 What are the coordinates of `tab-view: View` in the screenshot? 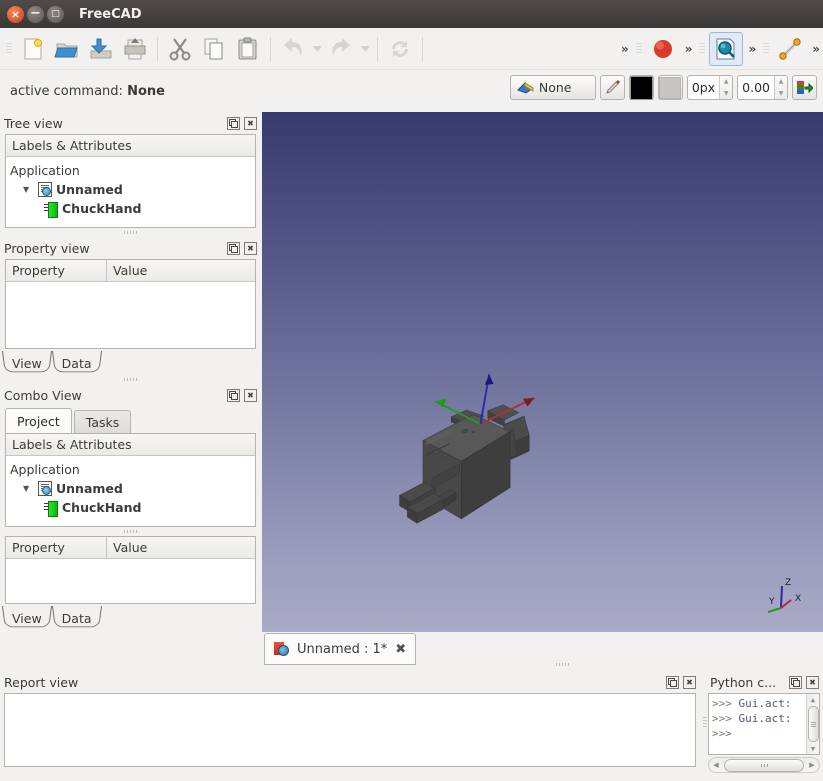 It's located at (27, 363).